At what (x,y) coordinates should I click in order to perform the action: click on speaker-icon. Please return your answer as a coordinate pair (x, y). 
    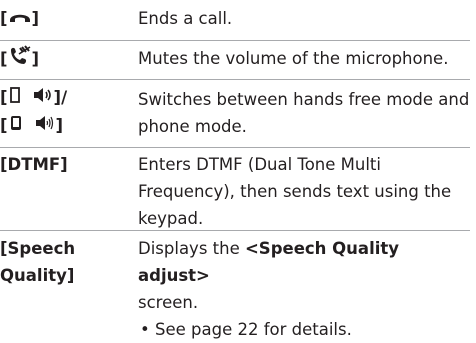
    Looking at the image, I should click on (43, 98).